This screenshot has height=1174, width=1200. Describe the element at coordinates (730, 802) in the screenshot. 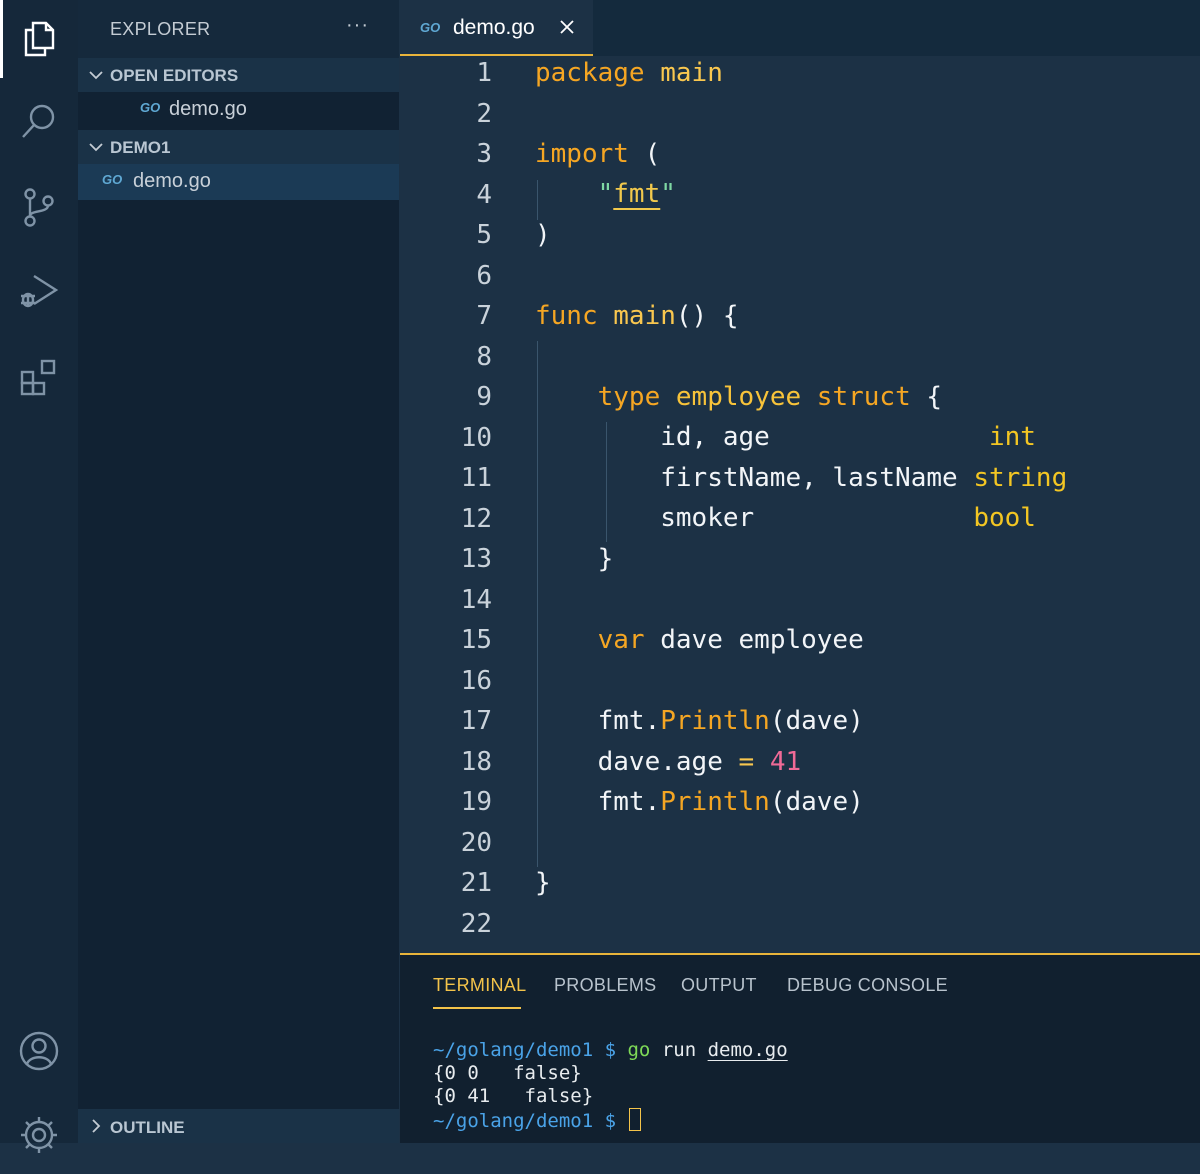

I see `code-line-19: fmt.Println(dave)` at that location.